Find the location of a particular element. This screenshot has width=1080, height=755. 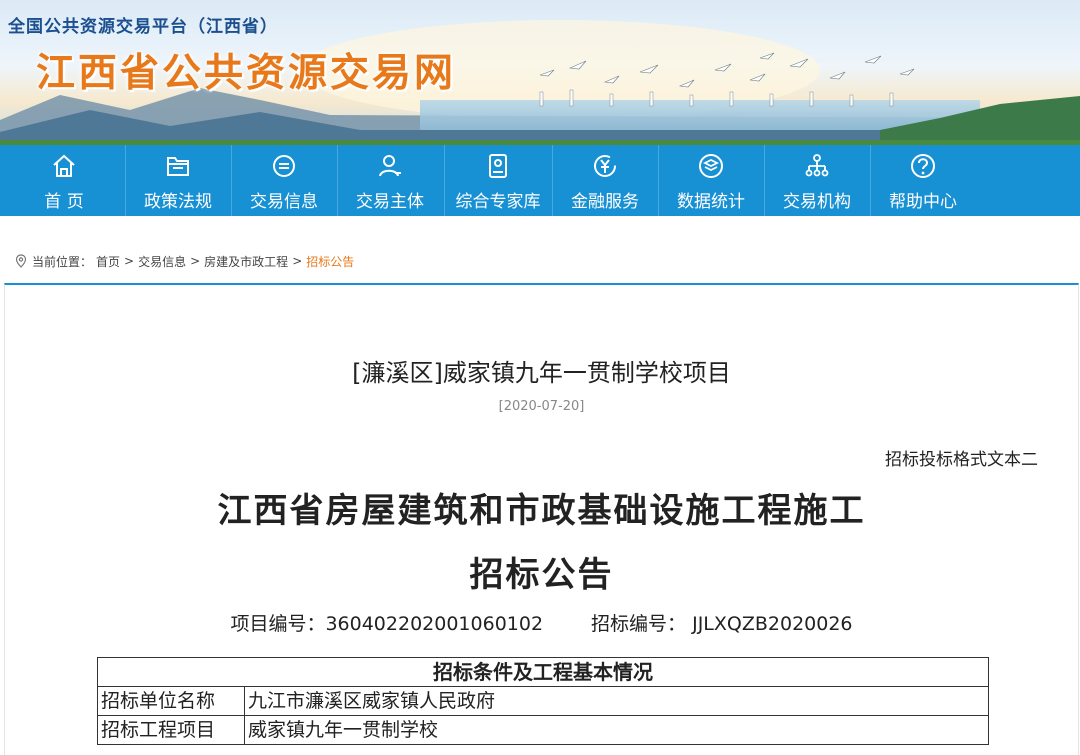

nav-item-trade-institution: 交易机构 is located at coordinates (817, 180).